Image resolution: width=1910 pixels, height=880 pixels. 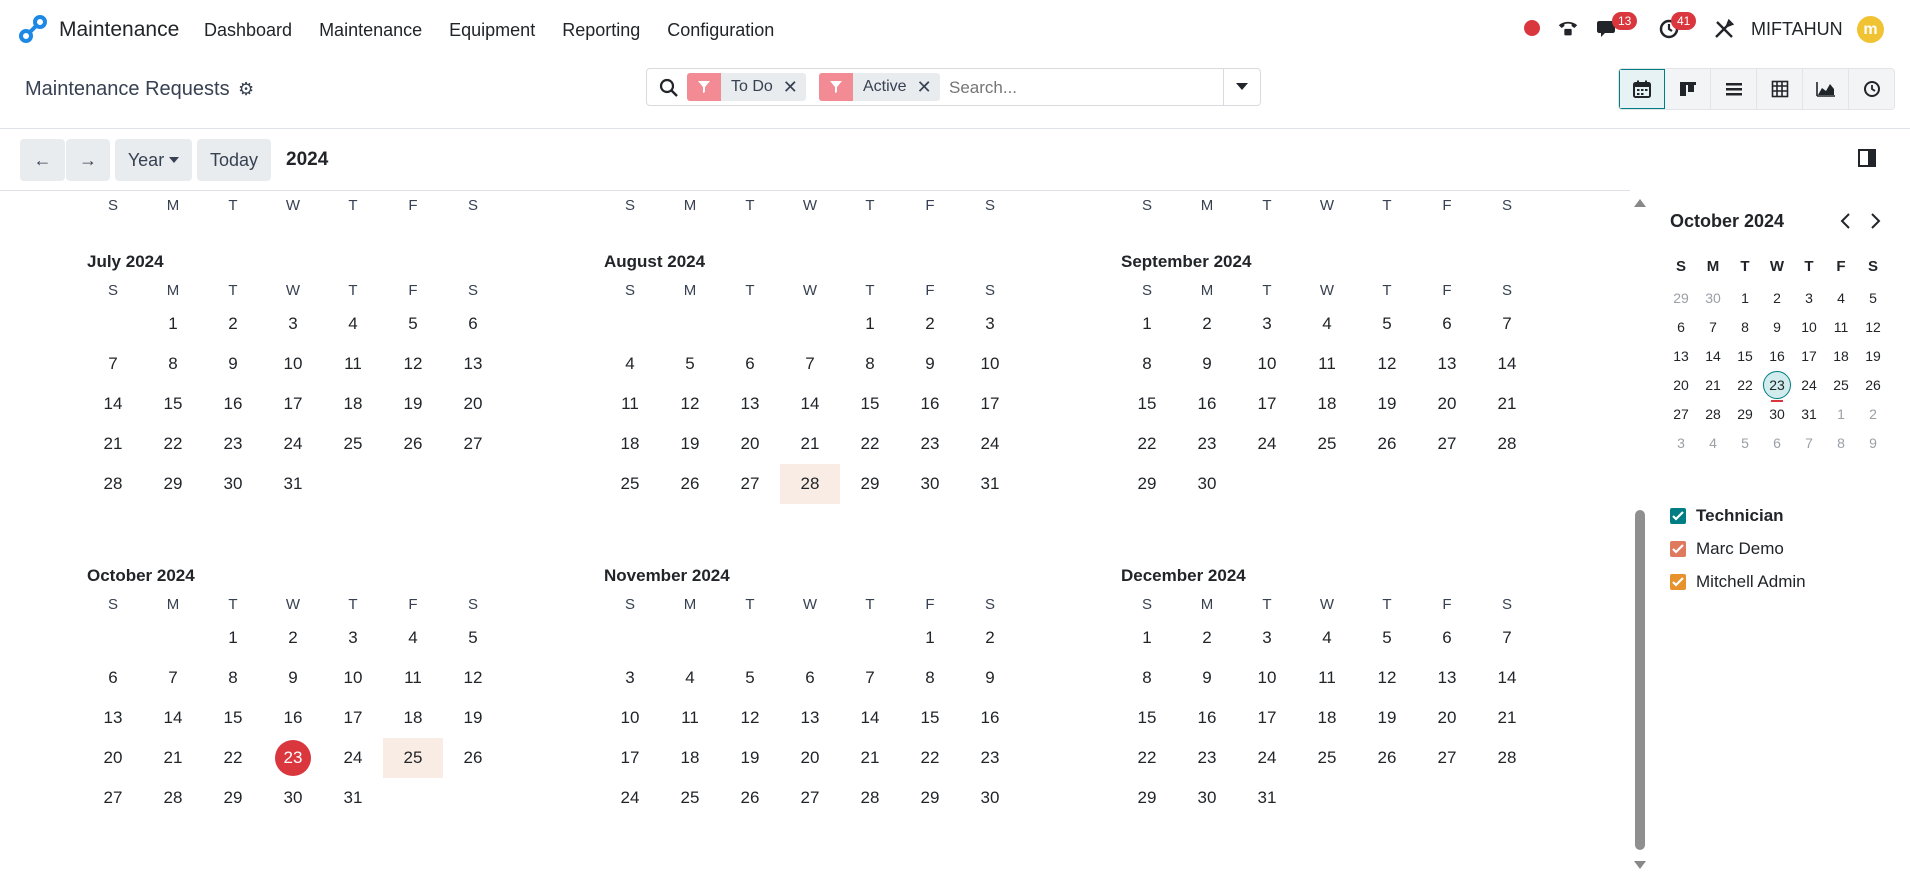 What do you see at coordinates (1841, 327) in the screenshot?
I see `mini-day: 11` at bounding box center [1841, 327].